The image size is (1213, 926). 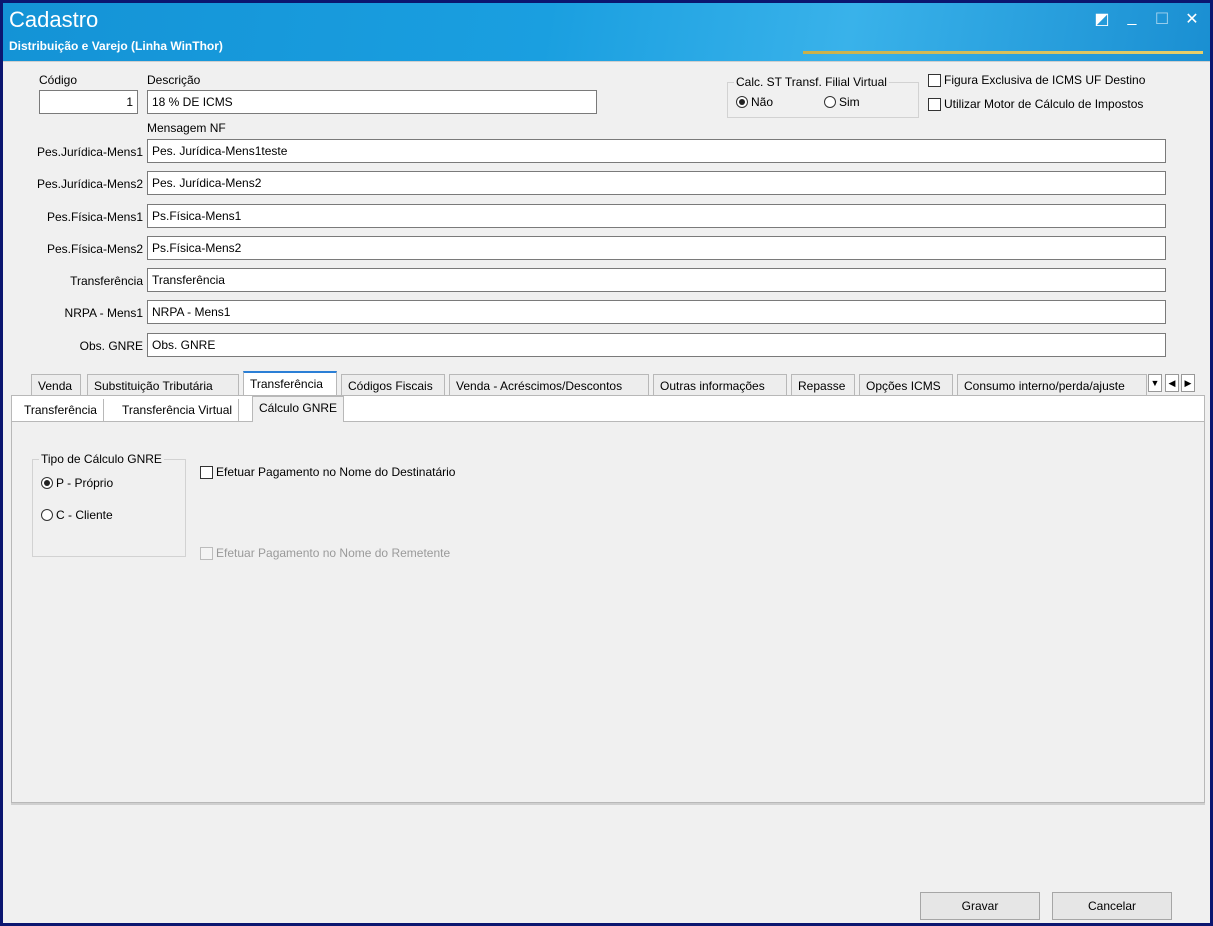 I want to click on motor-calculo-label: Utilizar Motor de Cálculo de Impostos, so click(x=1044, y=104).